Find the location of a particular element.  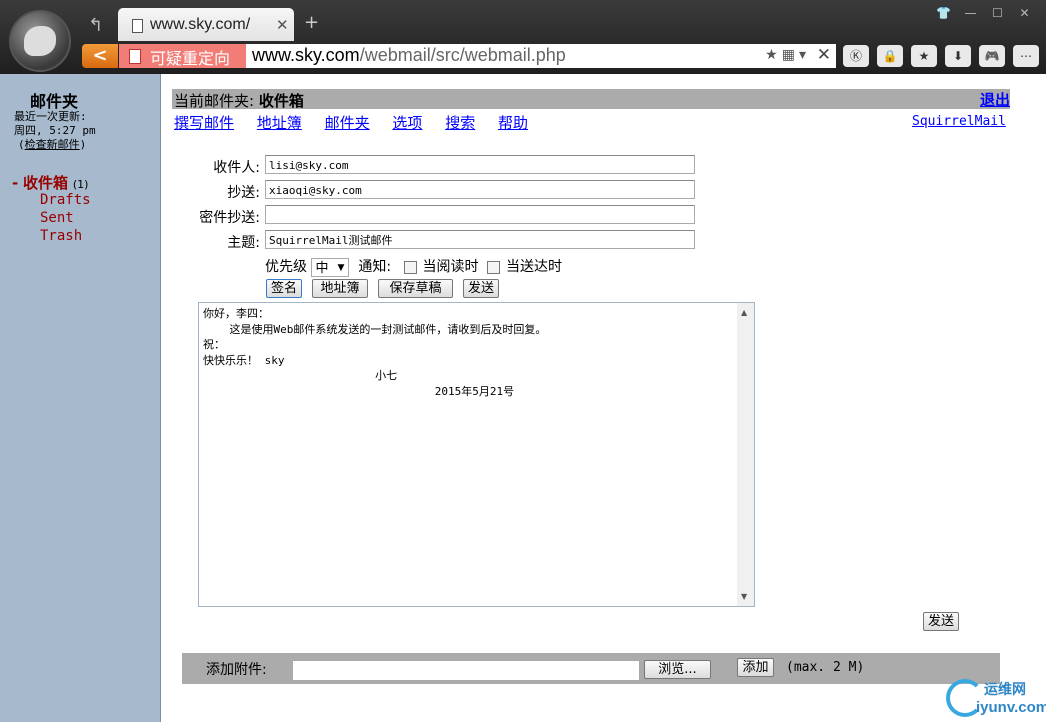

priority-select: 中 ▼ is located at coordinates (330, 267).